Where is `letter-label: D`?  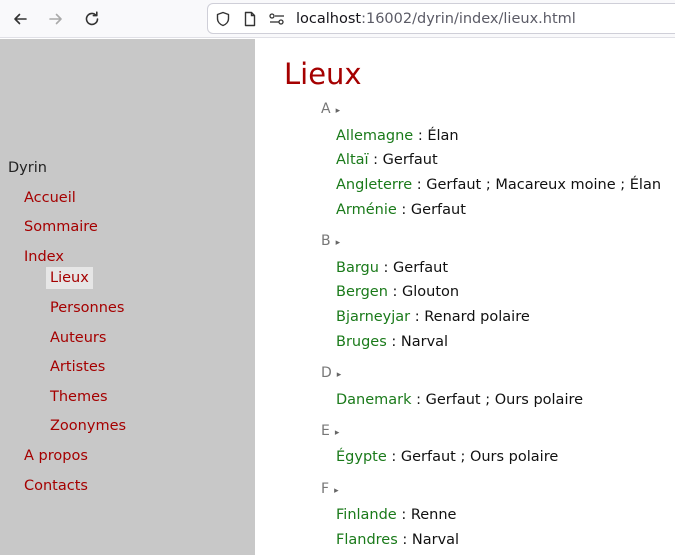 letter-label: D is located at coordinates (326, 373).